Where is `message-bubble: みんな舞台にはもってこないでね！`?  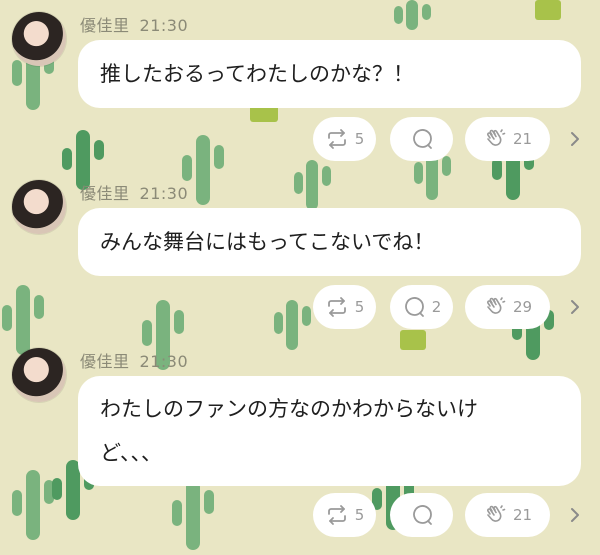
message-bubble: みんな舞台にはもってこないでね！ is located at coordinates (329, 242).